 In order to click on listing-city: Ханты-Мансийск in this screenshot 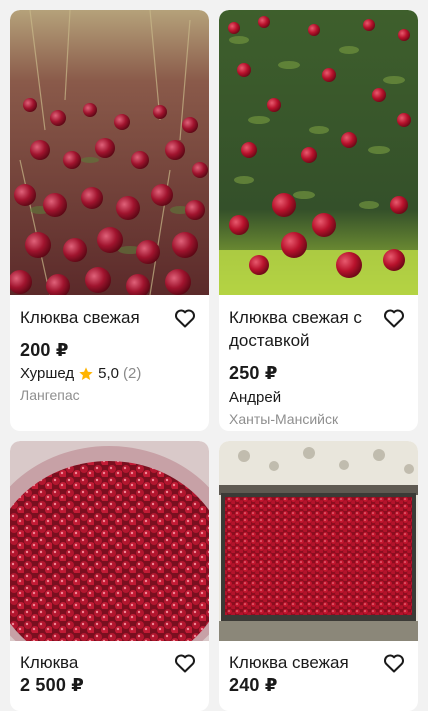, I will do `click(284, 419)`.